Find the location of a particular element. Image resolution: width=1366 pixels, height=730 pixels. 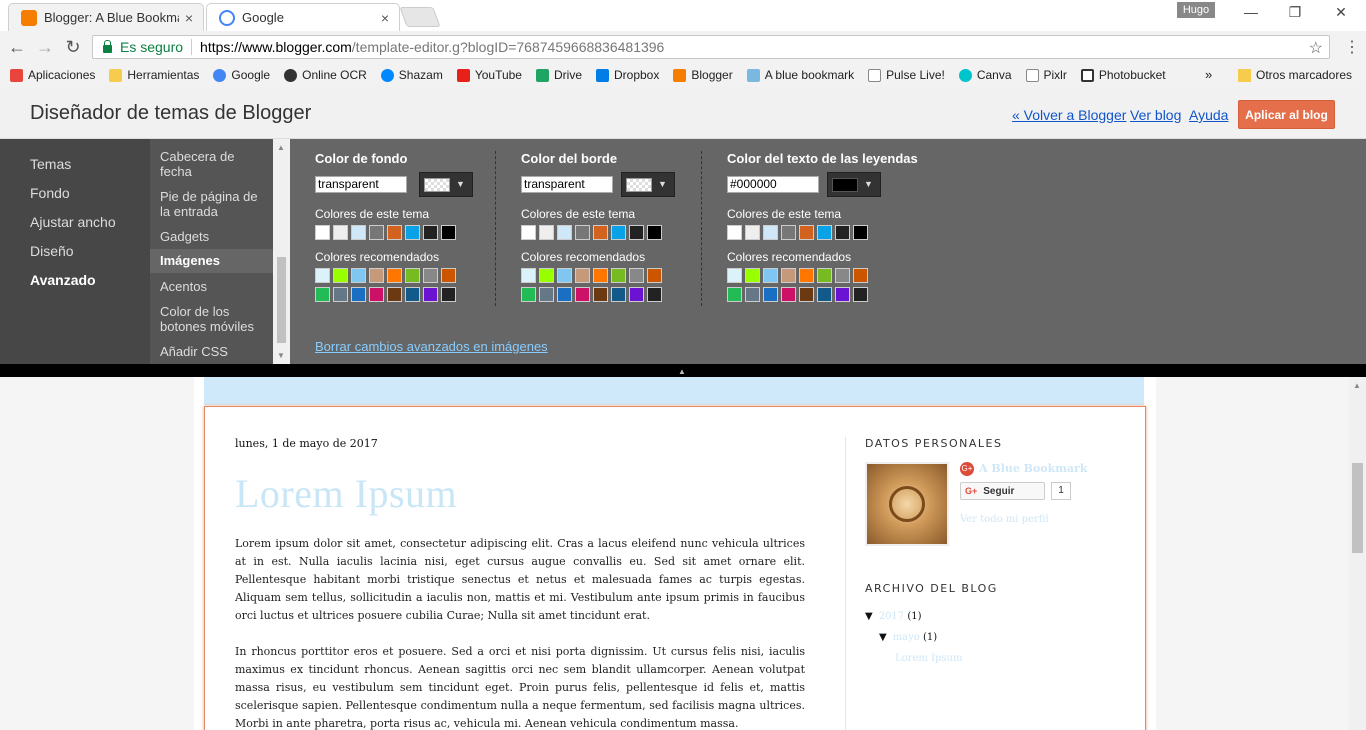

archive-post-link: Lorem Ipsum is located at coordinates (928, 658).